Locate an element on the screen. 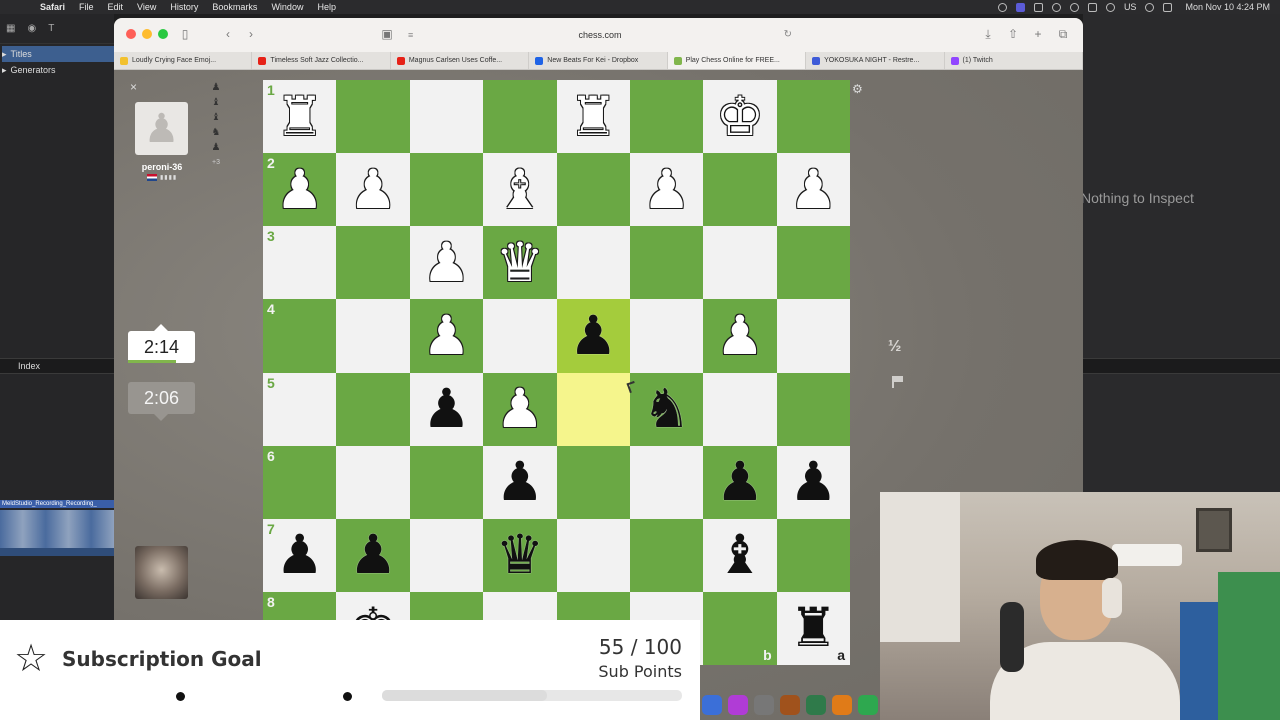 This screenshot has width=1280, height=720. tab-group-icon: ▣ is located at coordinates (387, 34).